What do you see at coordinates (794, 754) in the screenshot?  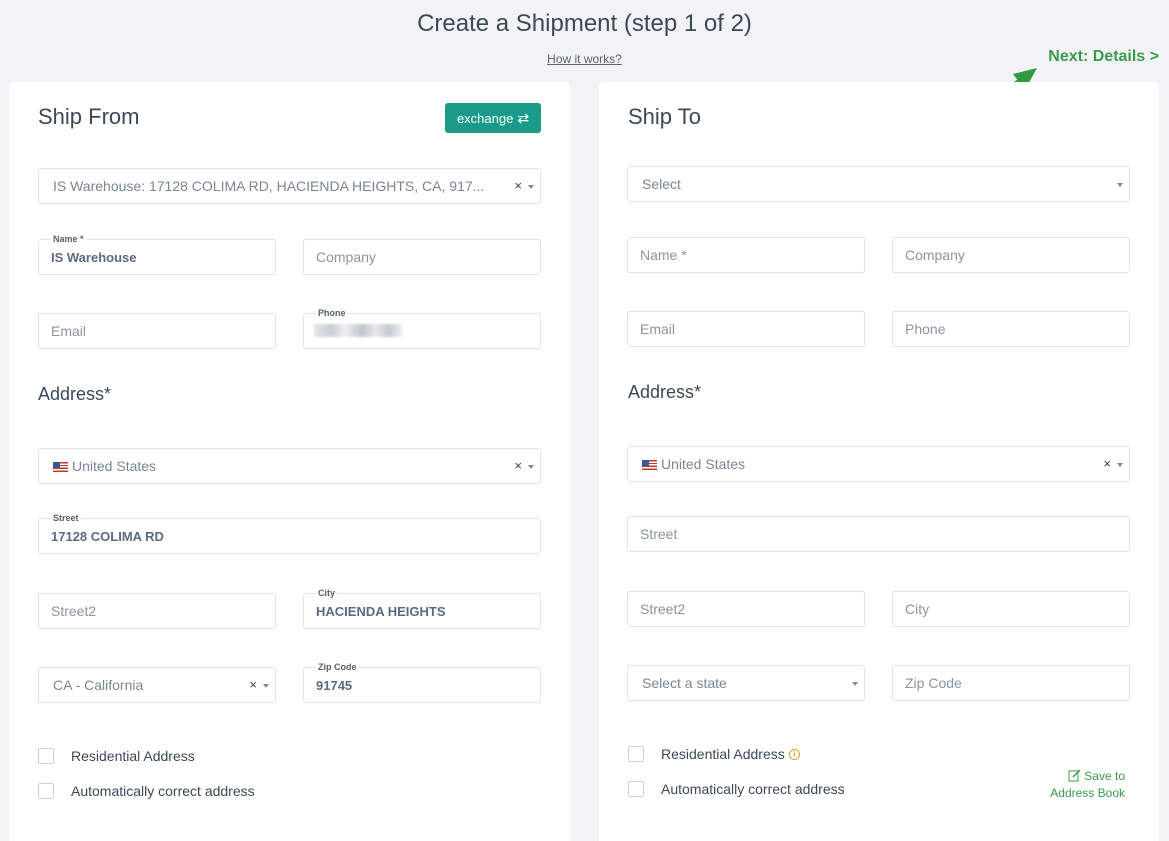 I see `info-icon: i` at bounding box center [794, 754].